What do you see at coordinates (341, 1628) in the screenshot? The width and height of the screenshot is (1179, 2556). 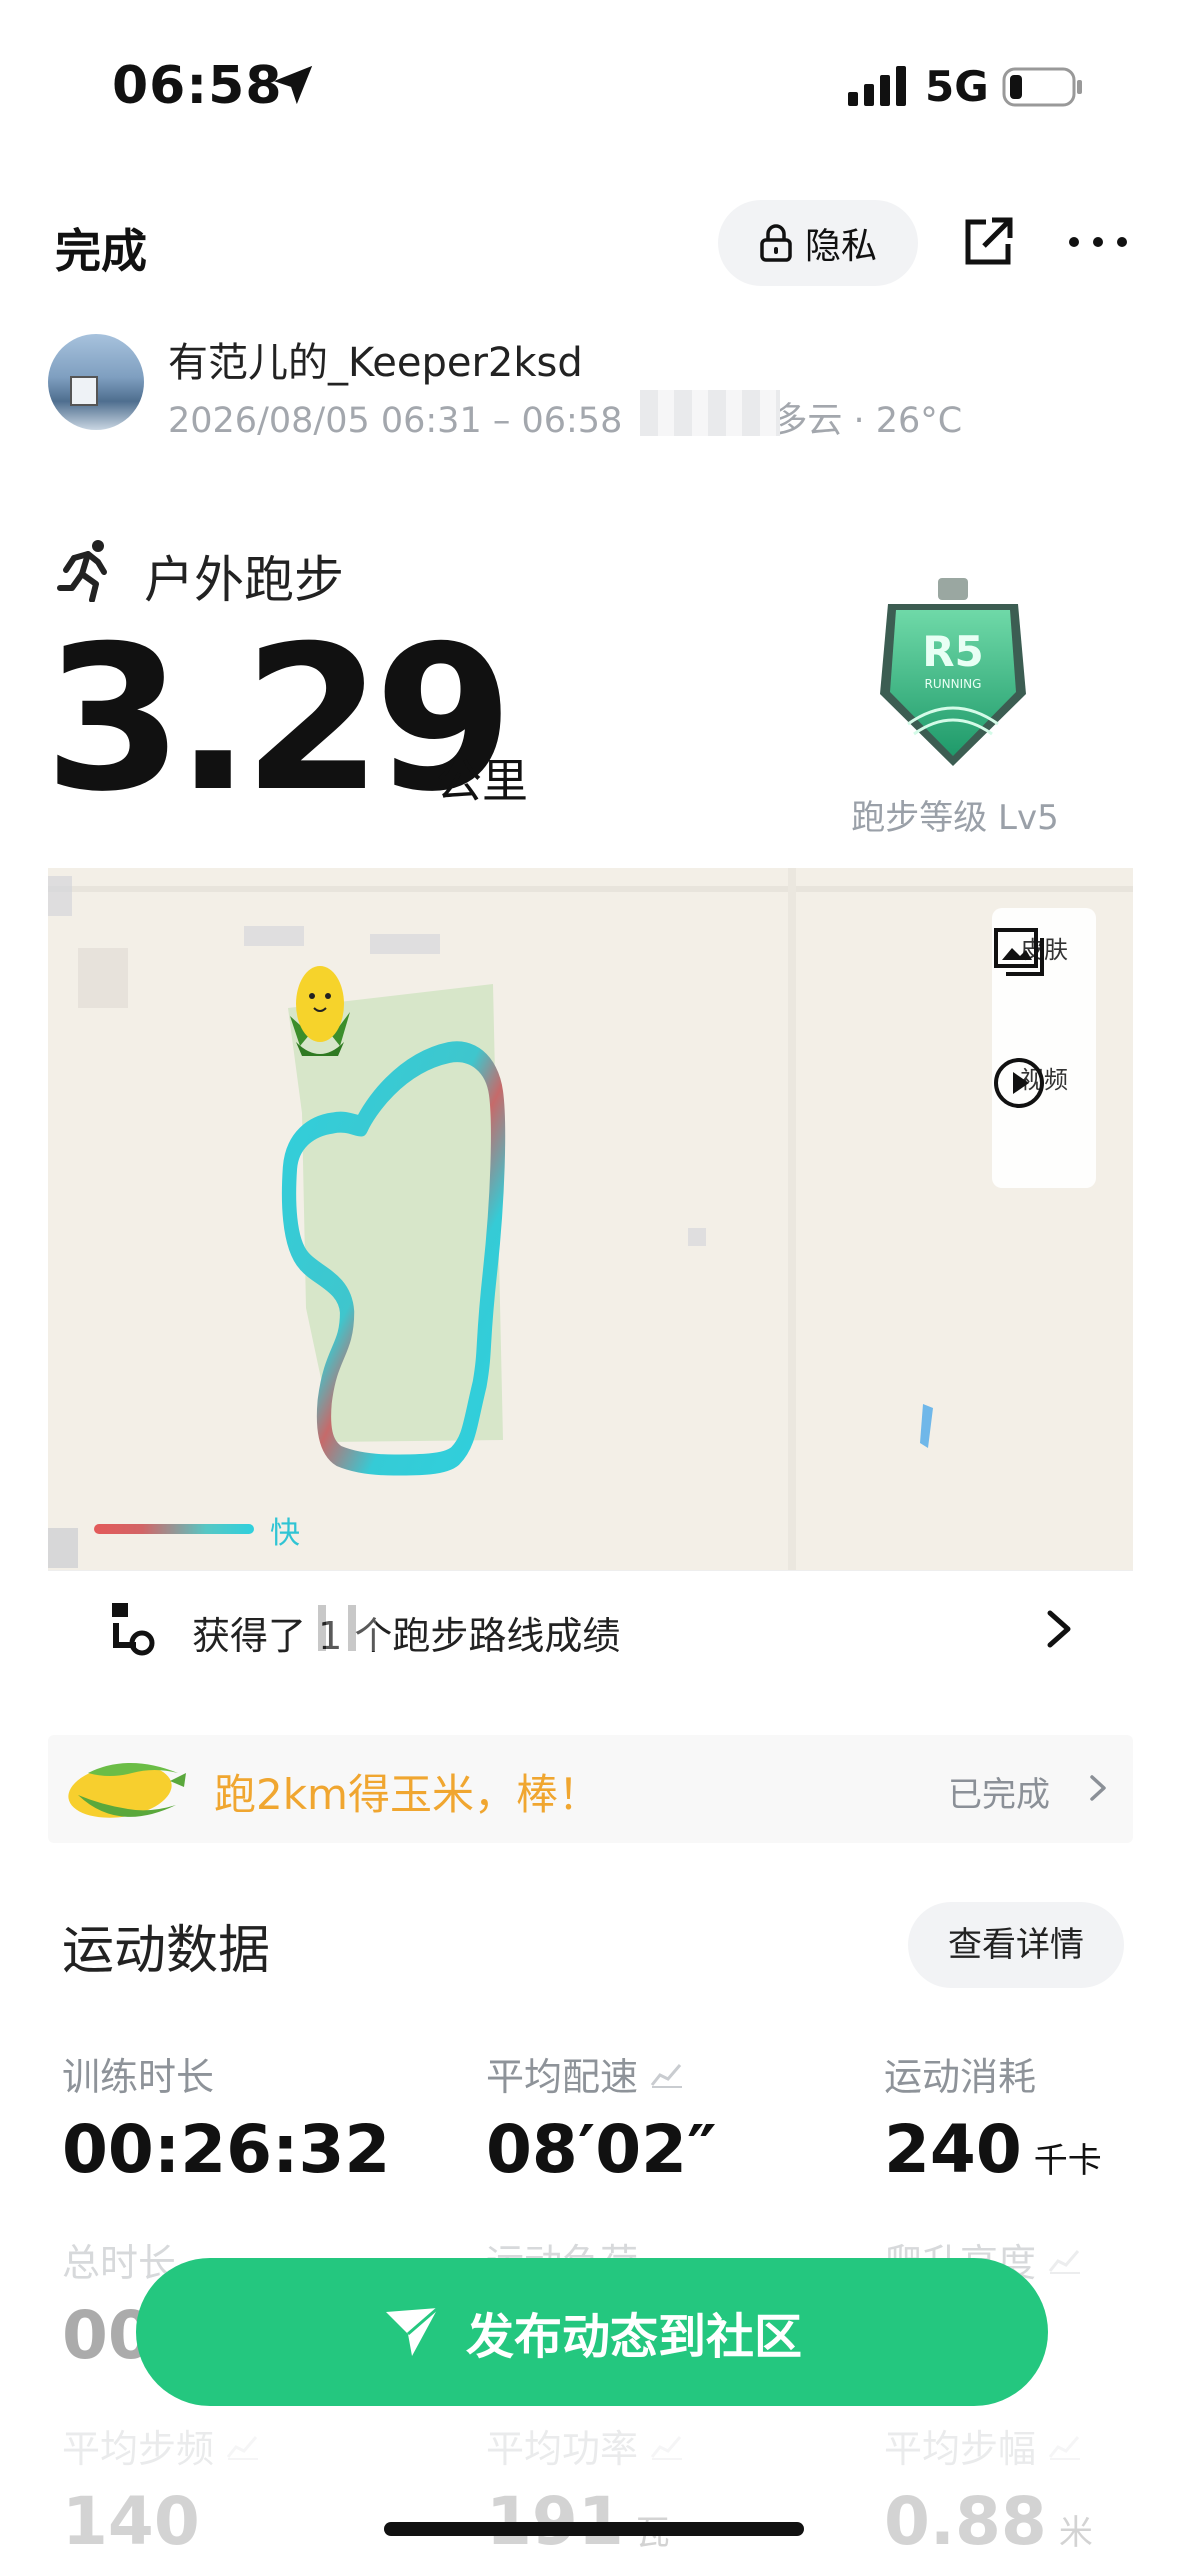 I see `redacted-achievement` at bounding box center [341, 1628].